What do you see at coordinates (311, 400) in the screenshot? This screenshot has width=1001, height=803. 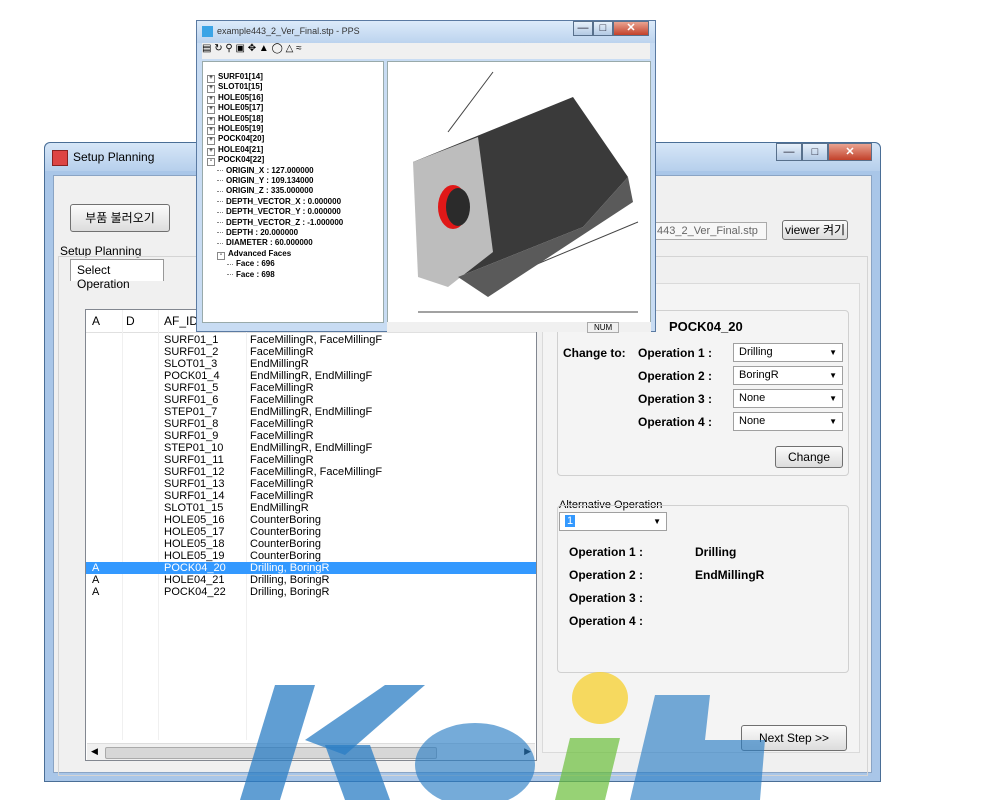 I see `table-row: SURF01_6 FaceMillingR` at bounding box center [311, 400].